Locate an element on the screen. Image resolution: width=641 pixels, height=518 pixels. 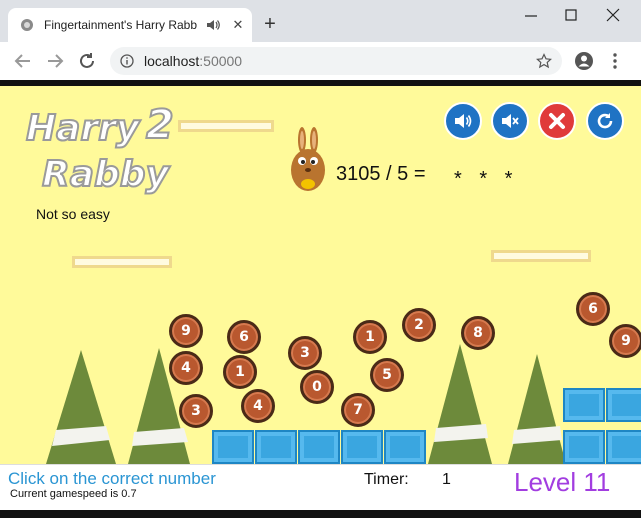
logo-harry: Harry is located at coordinates (83, 128).